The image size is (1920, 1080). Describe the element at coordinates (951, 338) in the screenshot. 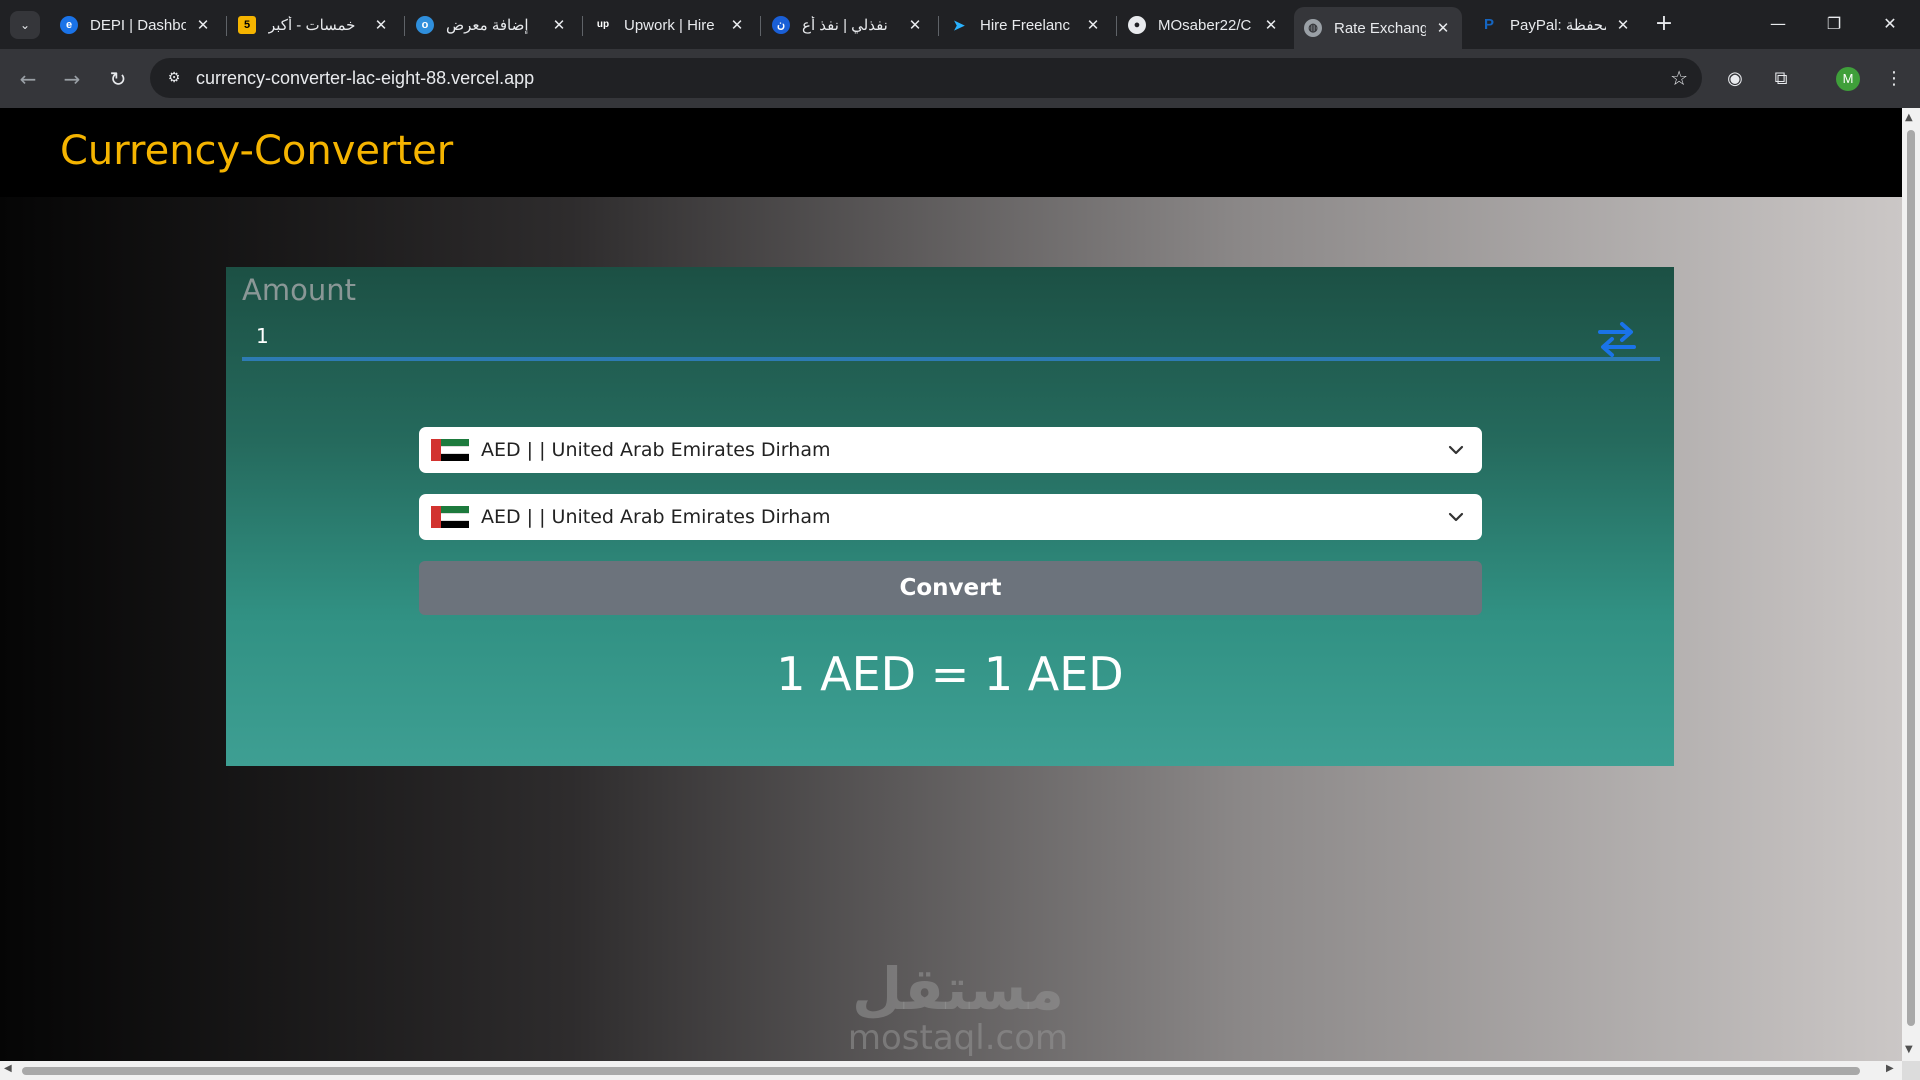

I see `amount-input` at that location.